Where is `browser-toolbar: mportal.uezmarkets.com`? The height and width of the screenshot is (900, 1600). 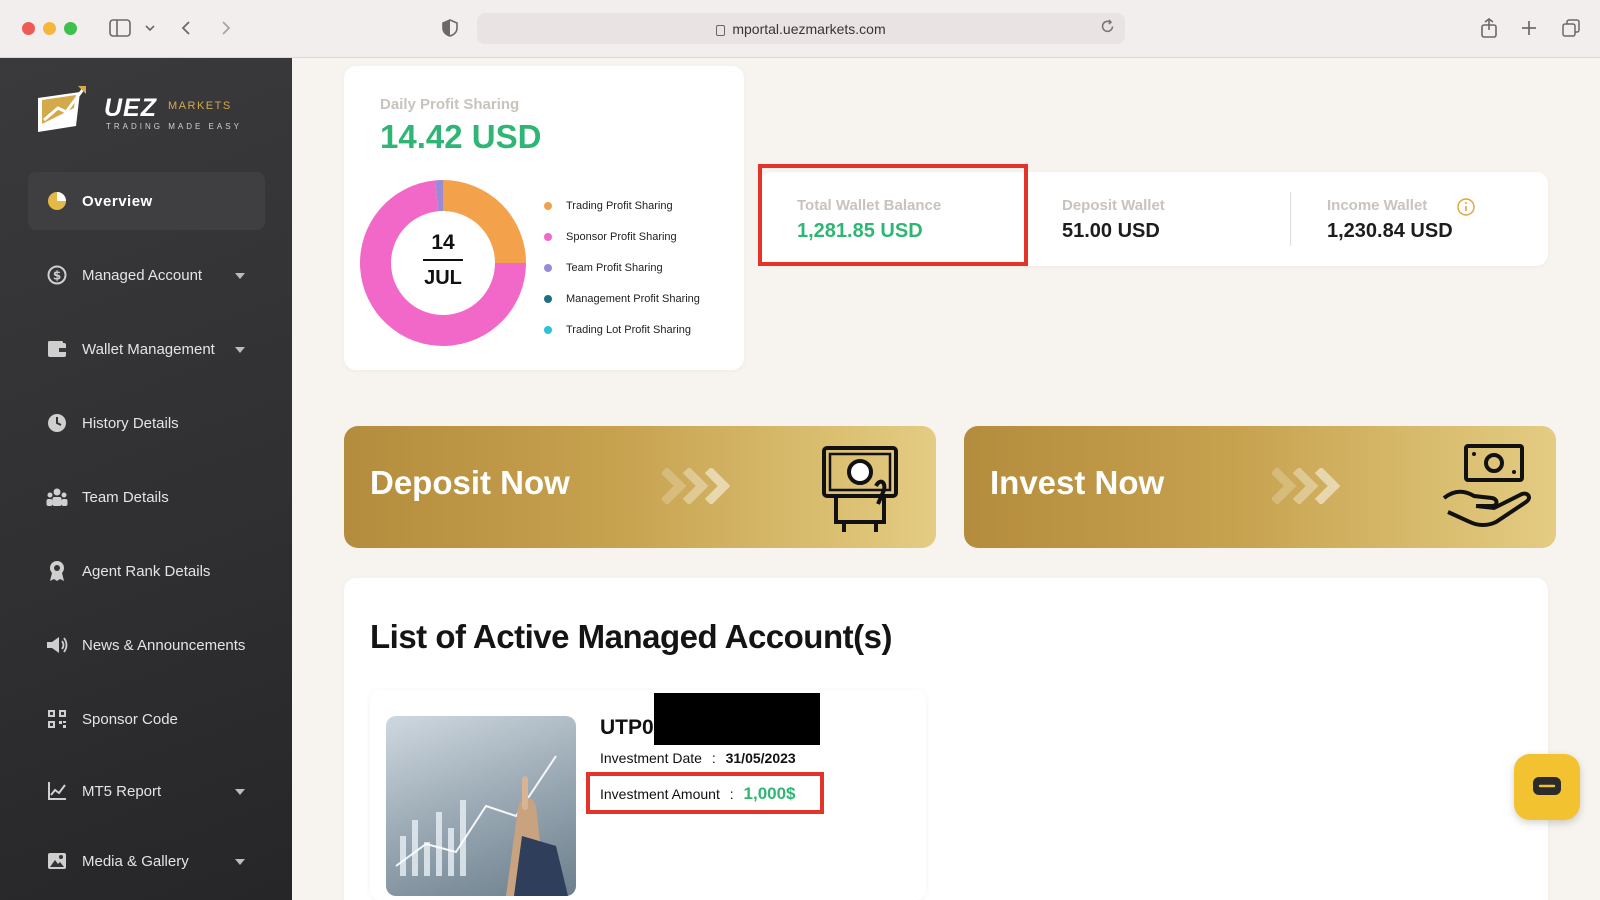 browser-toolbar: mportal.uezmarkets.com is located at coordinates (800, 29).